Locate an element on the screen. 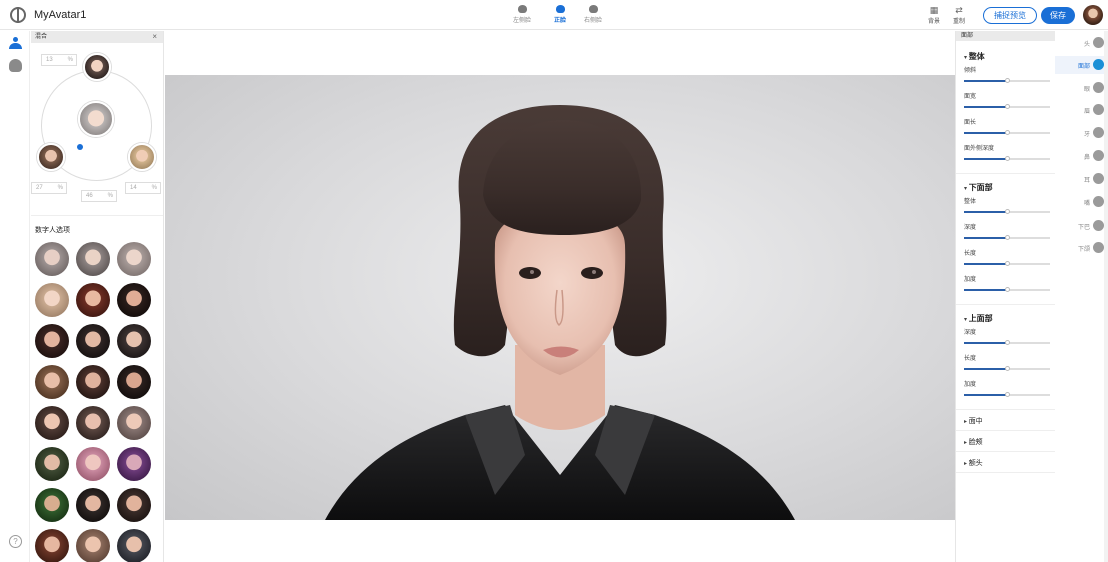 Image resolution: width=1108 pixels, height=562 pixels. slider-fill is located at coordinates (985, 212).